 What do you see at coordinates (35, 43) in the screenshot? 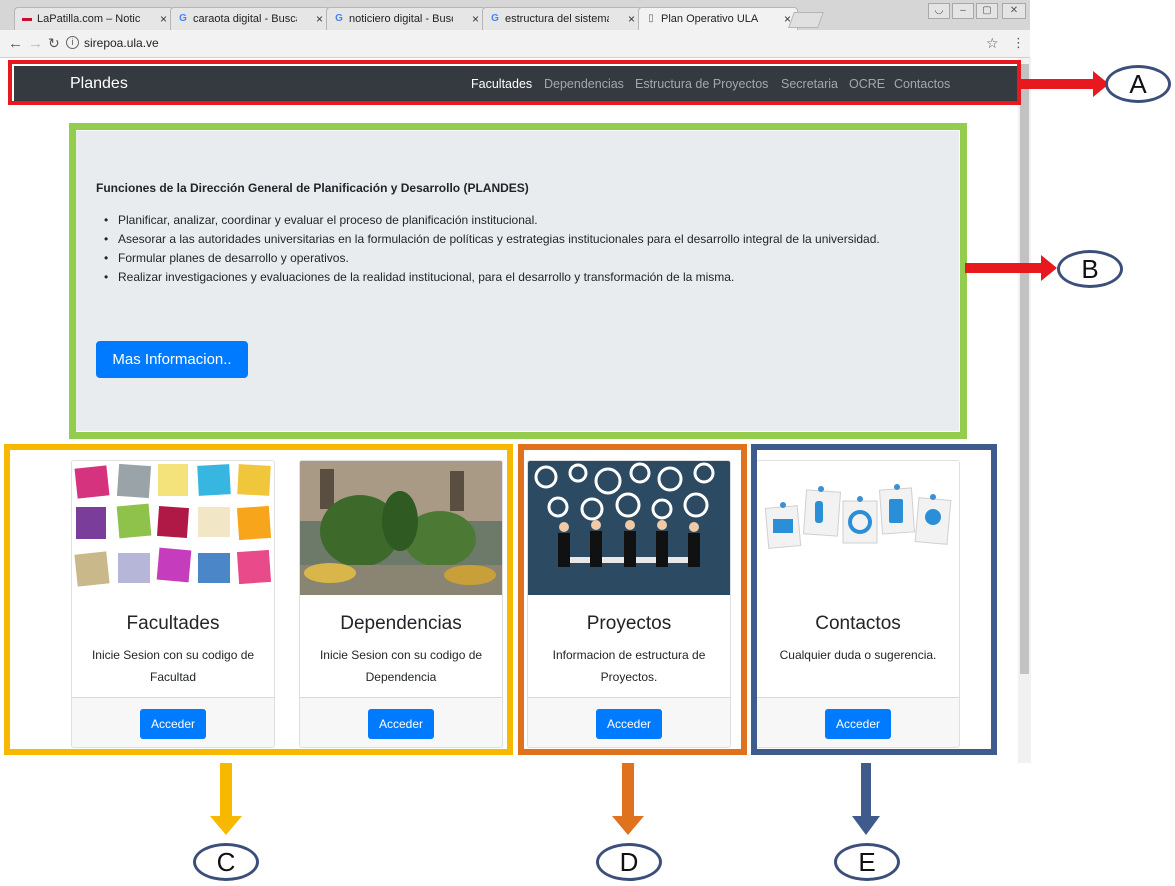
I see `forward-arrow-icon: →` at bounding box center [35, 43].